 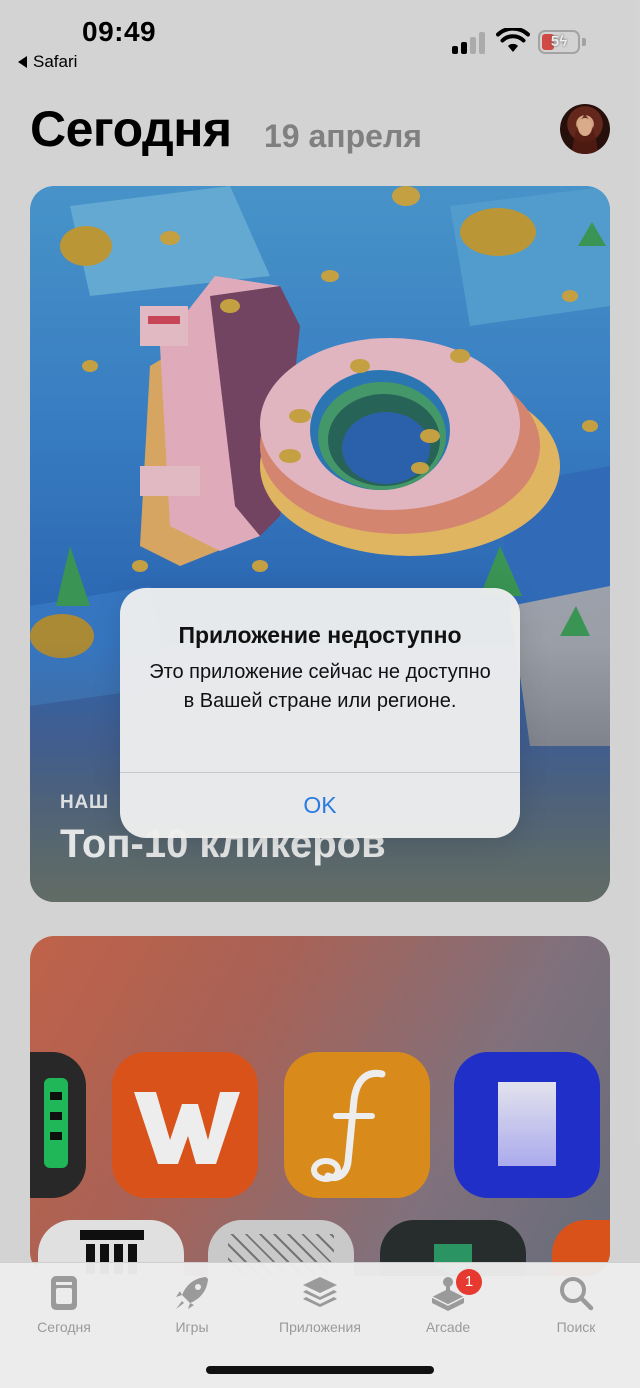 What do you see at coordinates (576, 1327) in the screenshot?
I see `tab-search-label: Поиск` at bounding box center [576, 1327].